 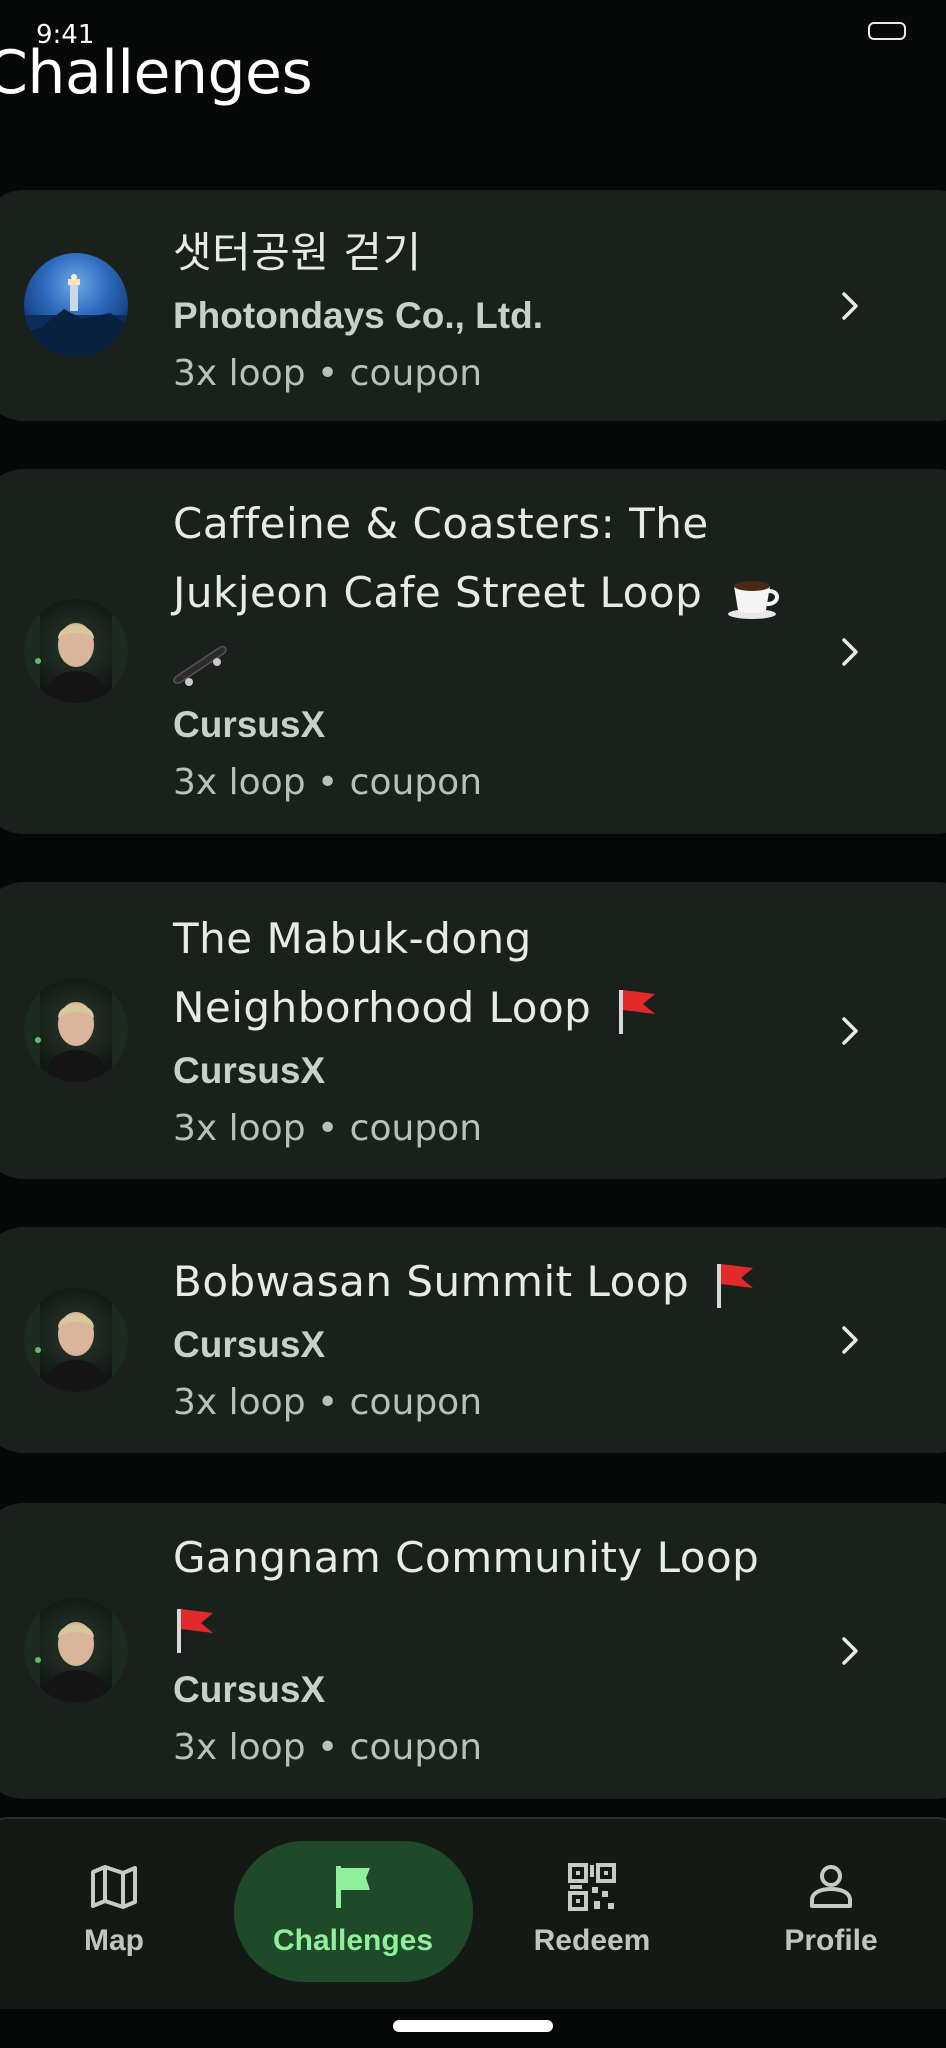 I want to click on challenge-title: 샛터공원 걷기, so click(x=297, y=252).